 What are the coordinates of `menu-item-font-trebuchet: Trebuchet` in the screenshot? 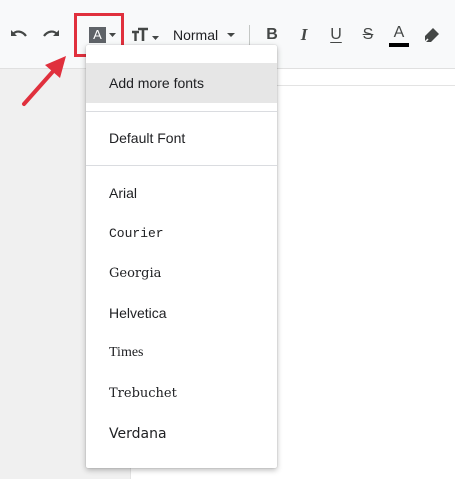 It's located at (181, 393).